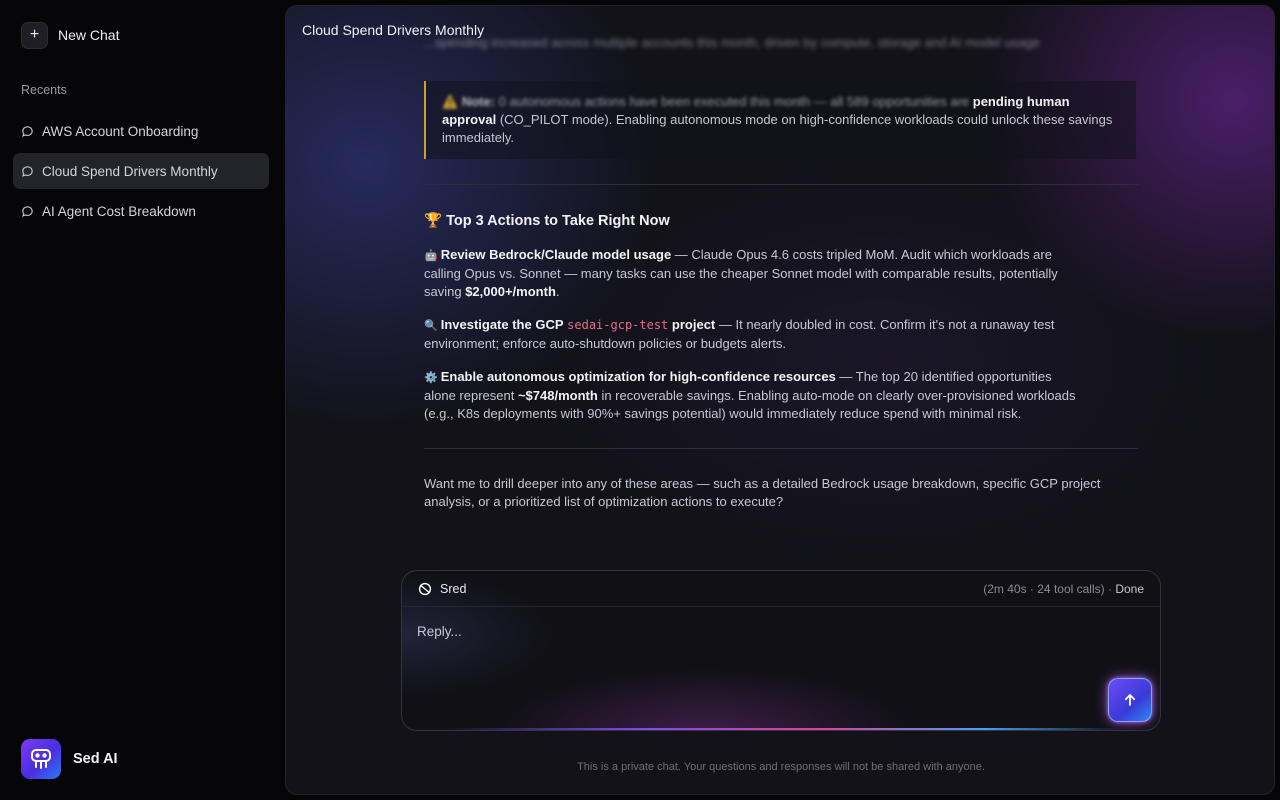 The height and width of the screenshot is (800, 1280). I want to click on sred-agent-icon, so click(425, 588).